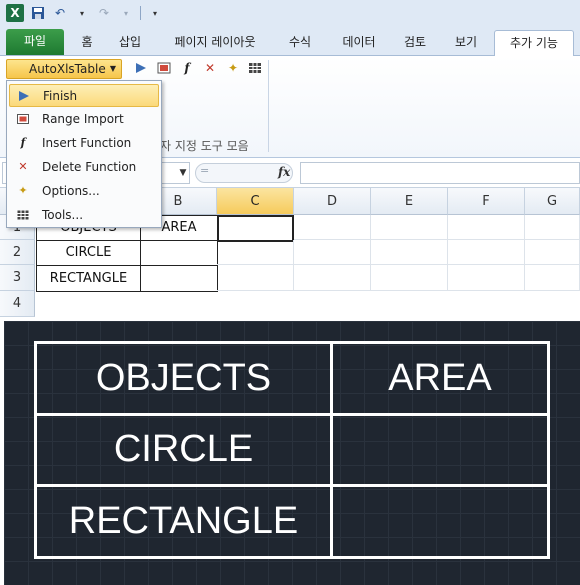  What do you see at coordinates (140, 13) in the screenshot?
I see `toolbar-separator` at bounding box center [140, 13].